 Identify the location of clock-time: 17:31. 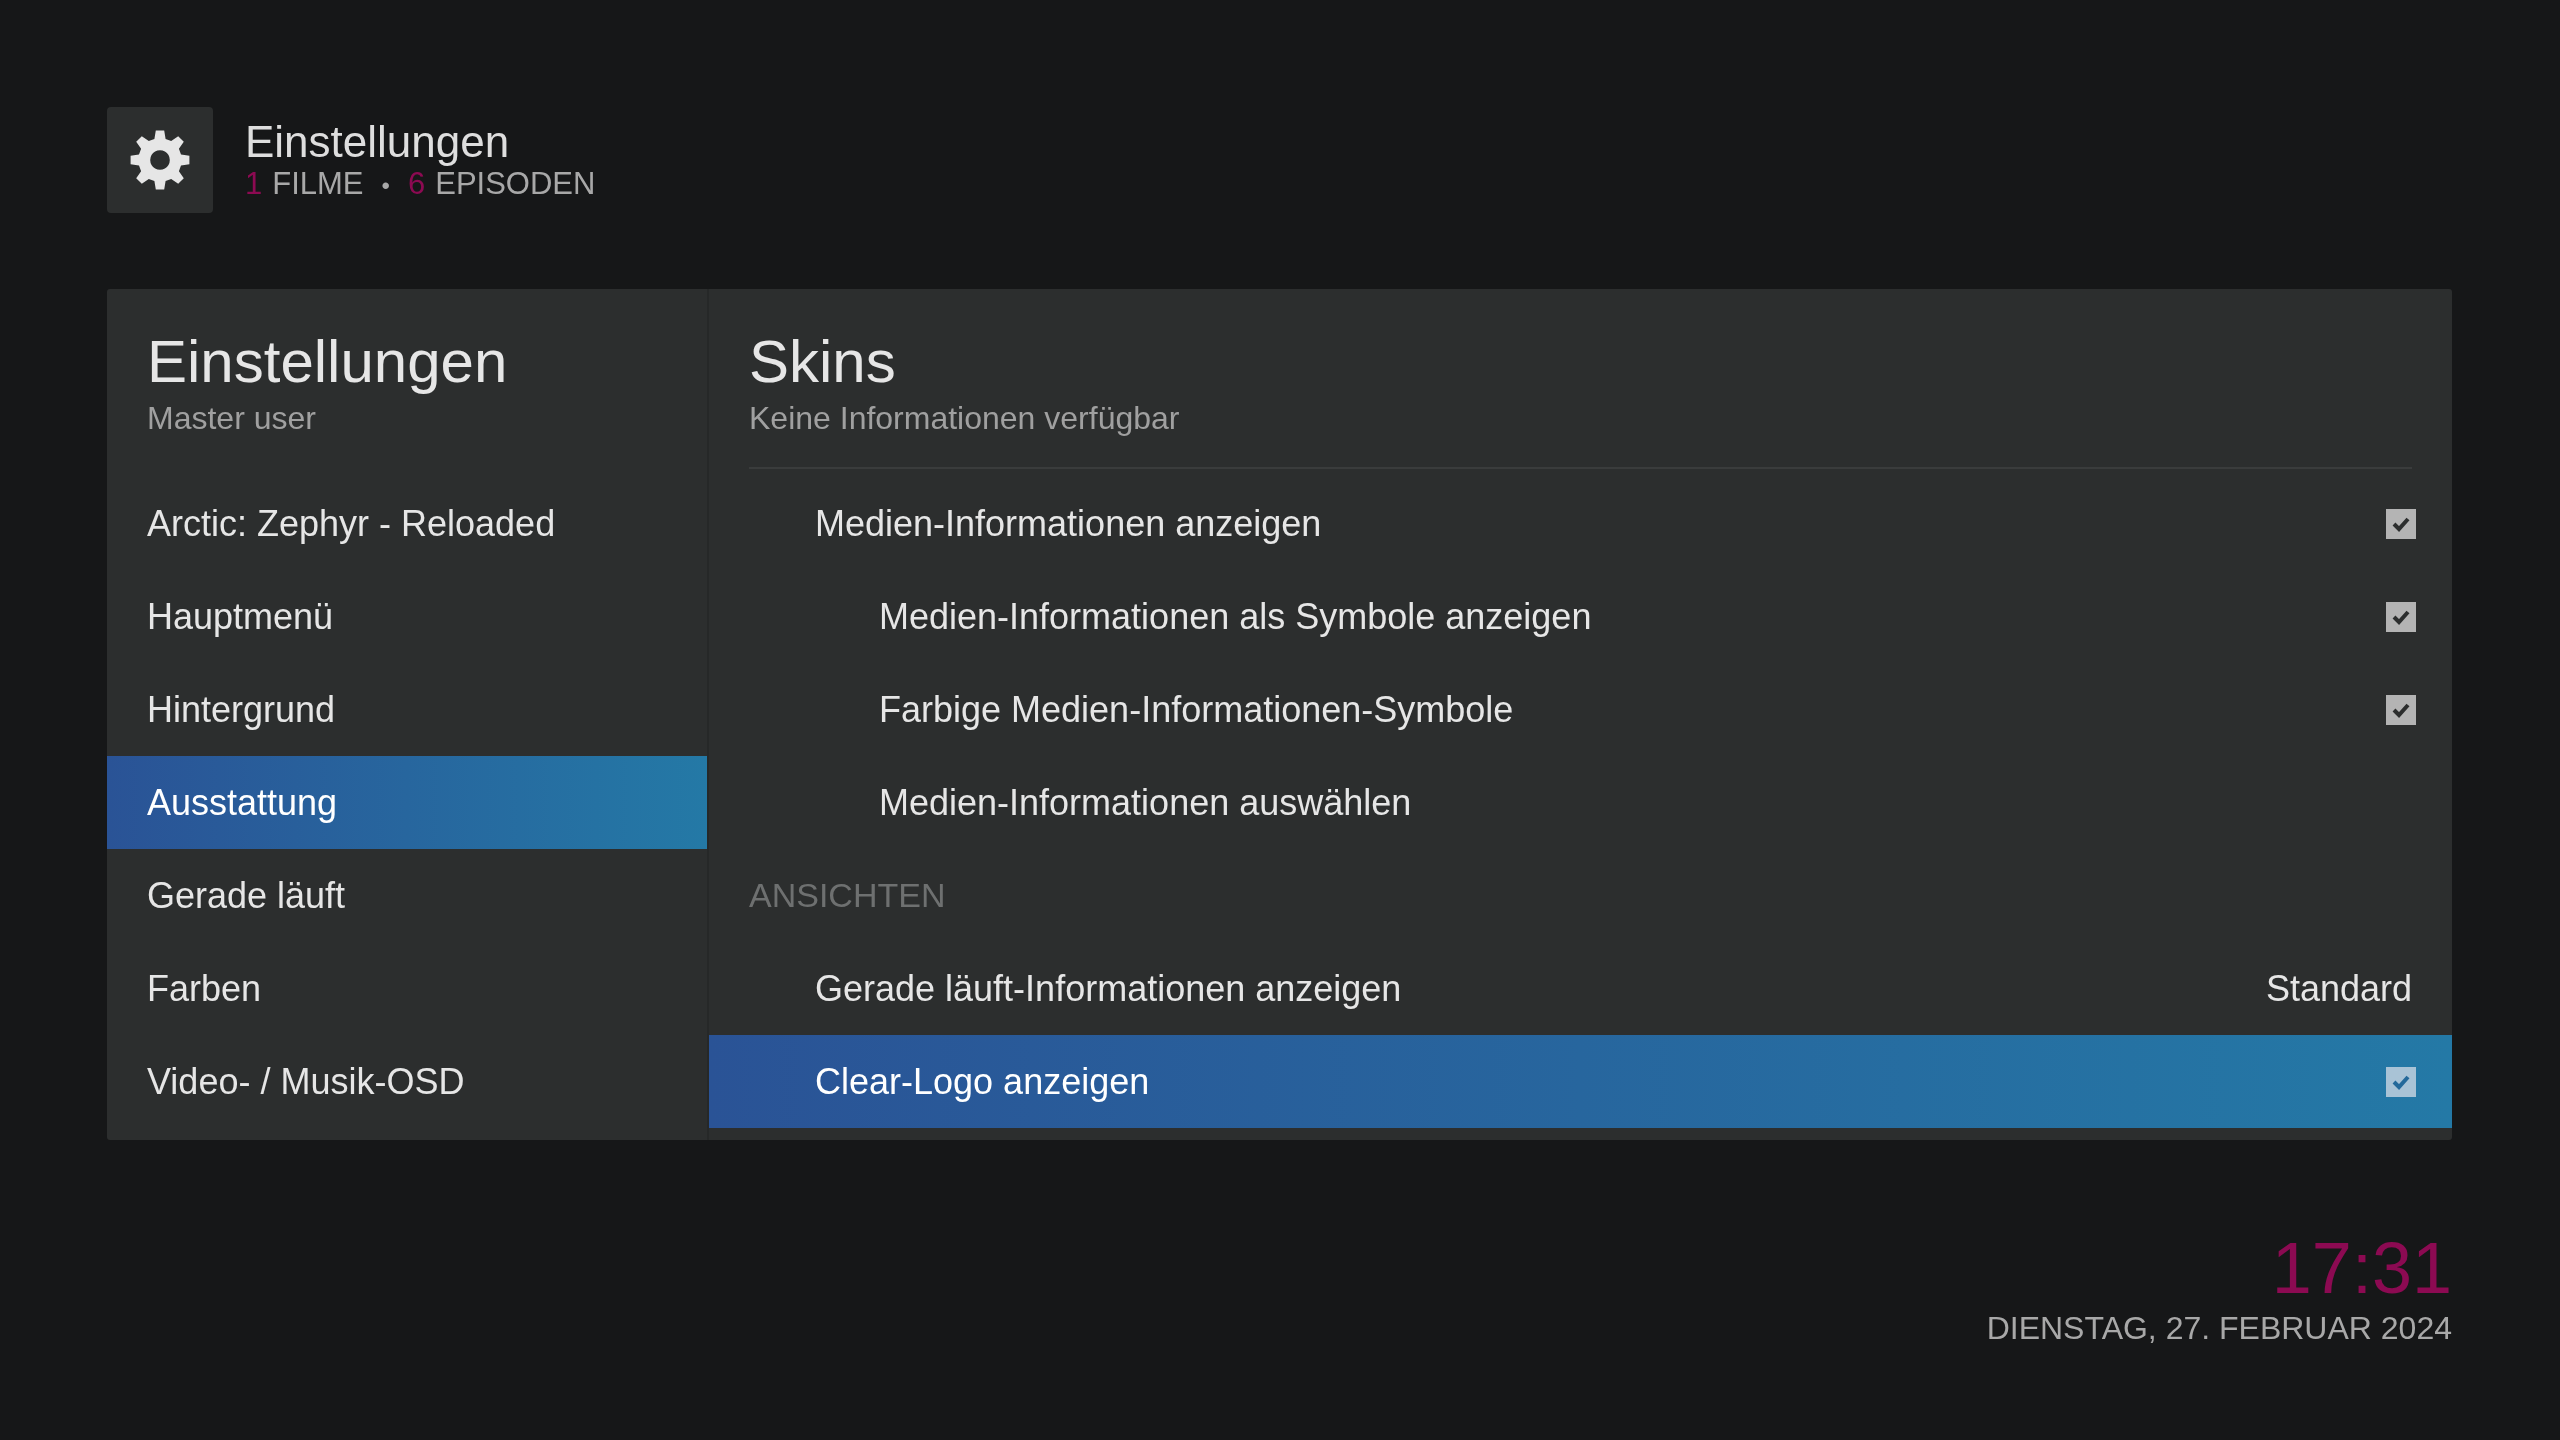
(2361, 1268).